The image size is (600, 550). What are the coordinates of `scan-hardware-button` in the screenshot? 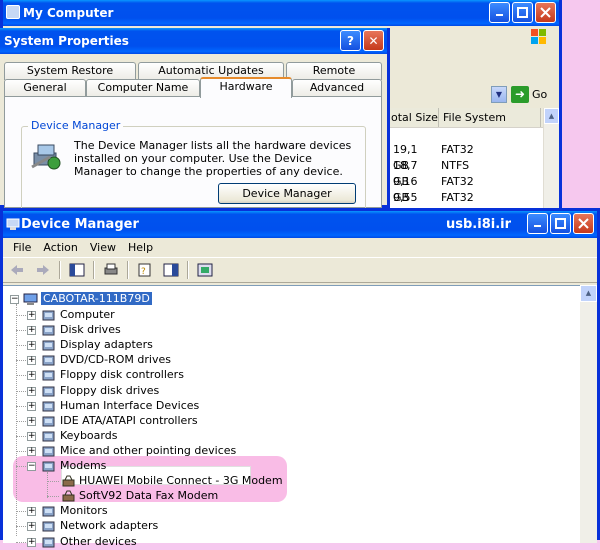 It's located at (205, 270).